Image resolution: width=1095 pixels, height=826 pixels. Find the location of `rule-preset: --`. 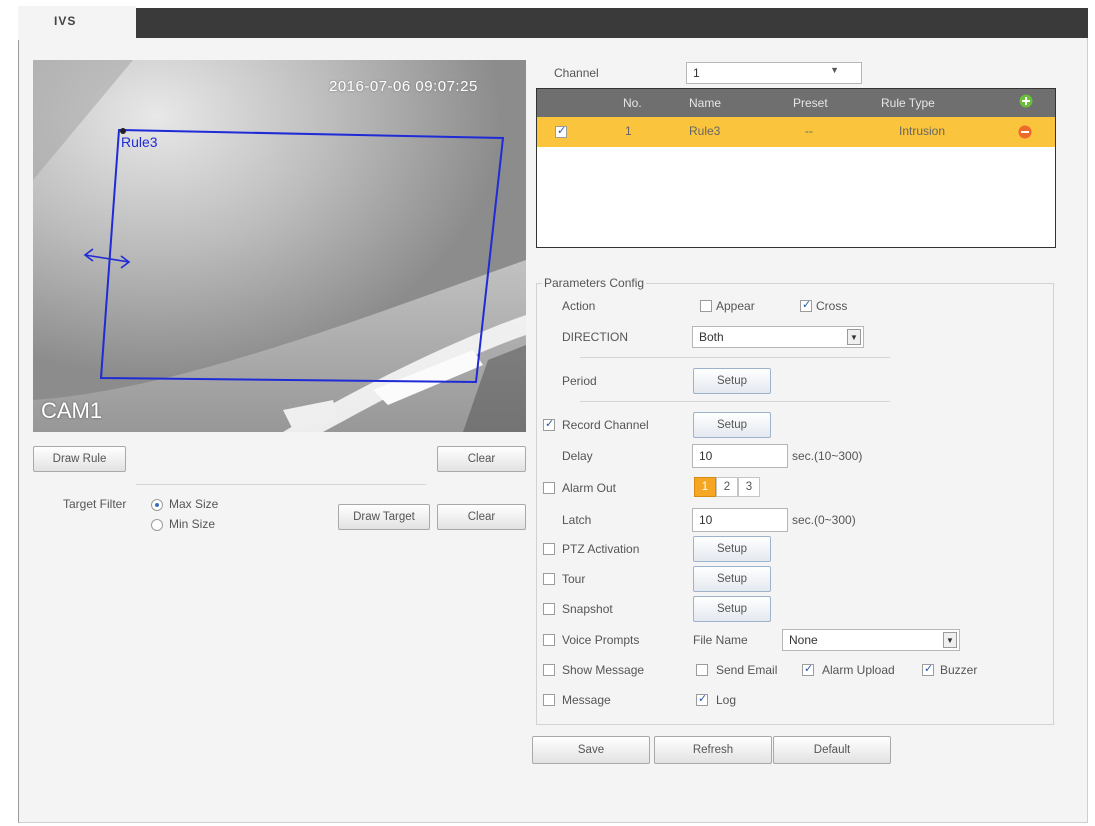

rule-preset: -- is located at coordinates (809, 131).